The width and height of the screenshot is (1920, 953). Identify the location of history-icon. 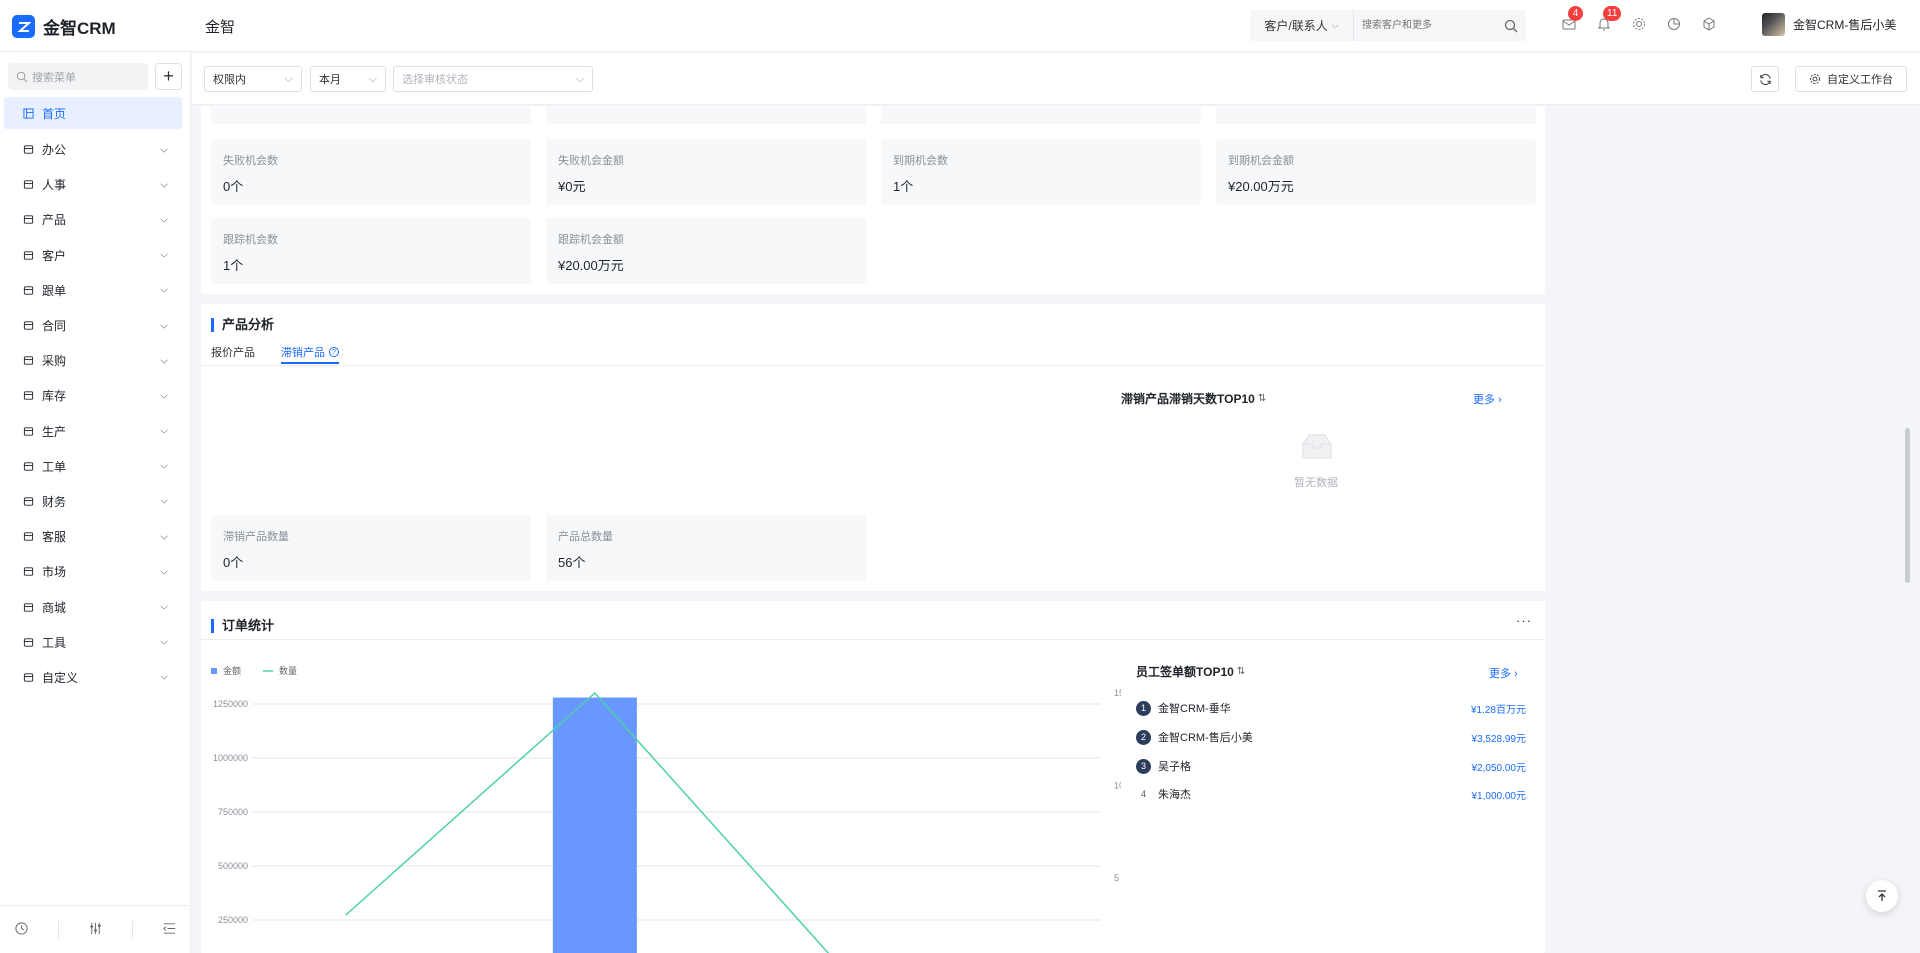
(21, 930).